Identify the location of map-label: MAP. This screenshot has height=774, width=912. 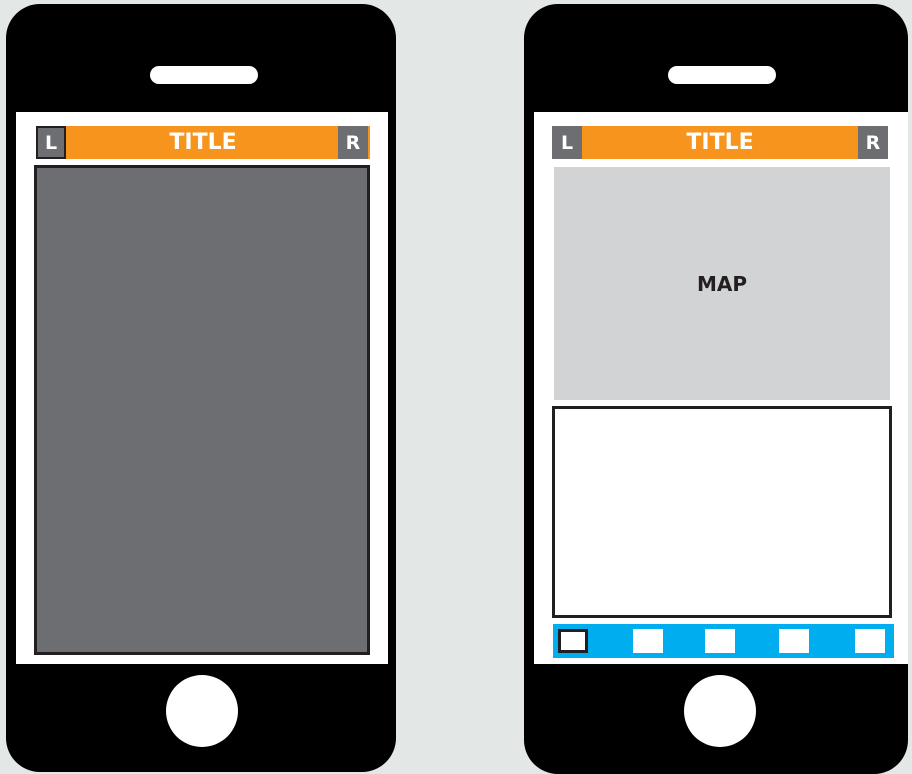
(722, 283).